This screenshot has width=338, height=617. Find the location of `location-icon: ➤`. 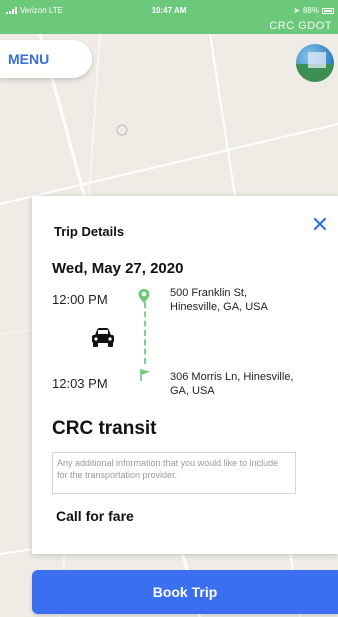

location-icon: ➤ is located at coordinates (296, 10).